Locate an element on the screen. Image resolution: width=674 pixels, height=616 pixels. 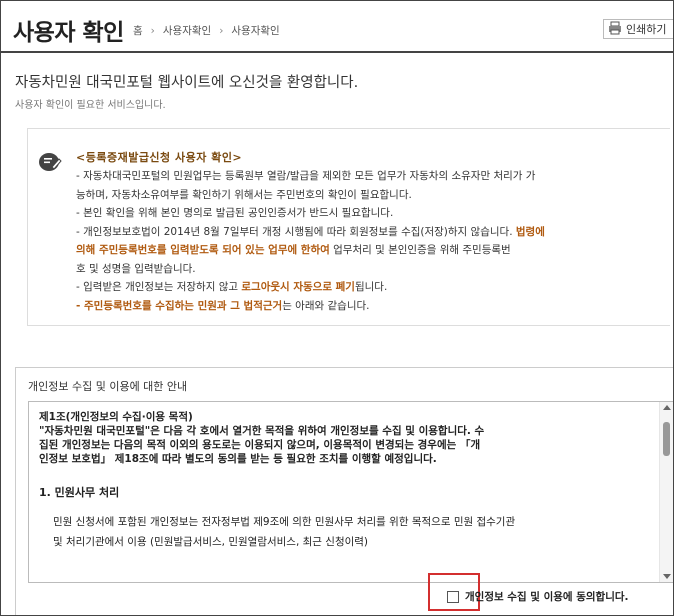
notice-text: 능하며, 자동차소유여부를 확인하기 위해서는 주민번호의 확인이 필요합니다. is located at coordinates (244, 194).